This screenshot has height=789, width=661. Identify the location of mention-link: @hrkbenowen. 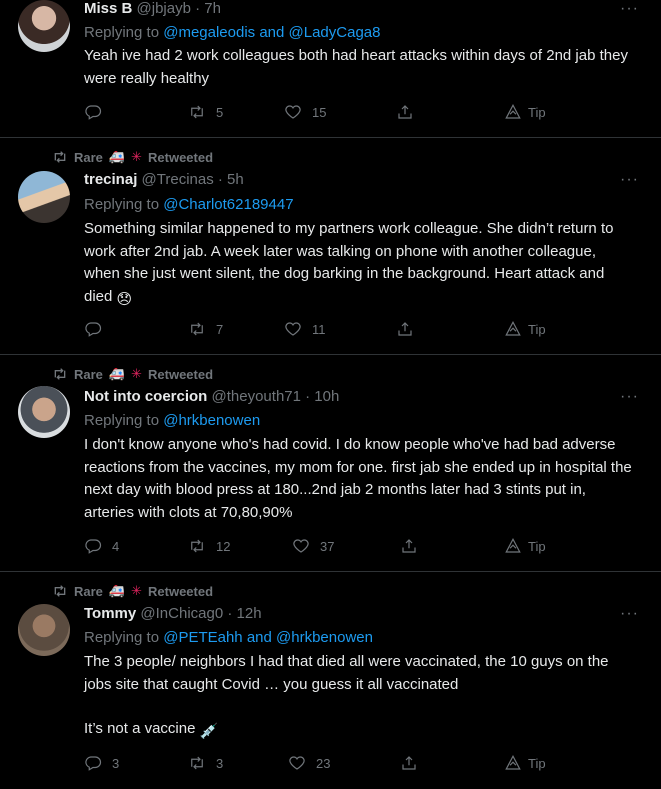
(211, 420).